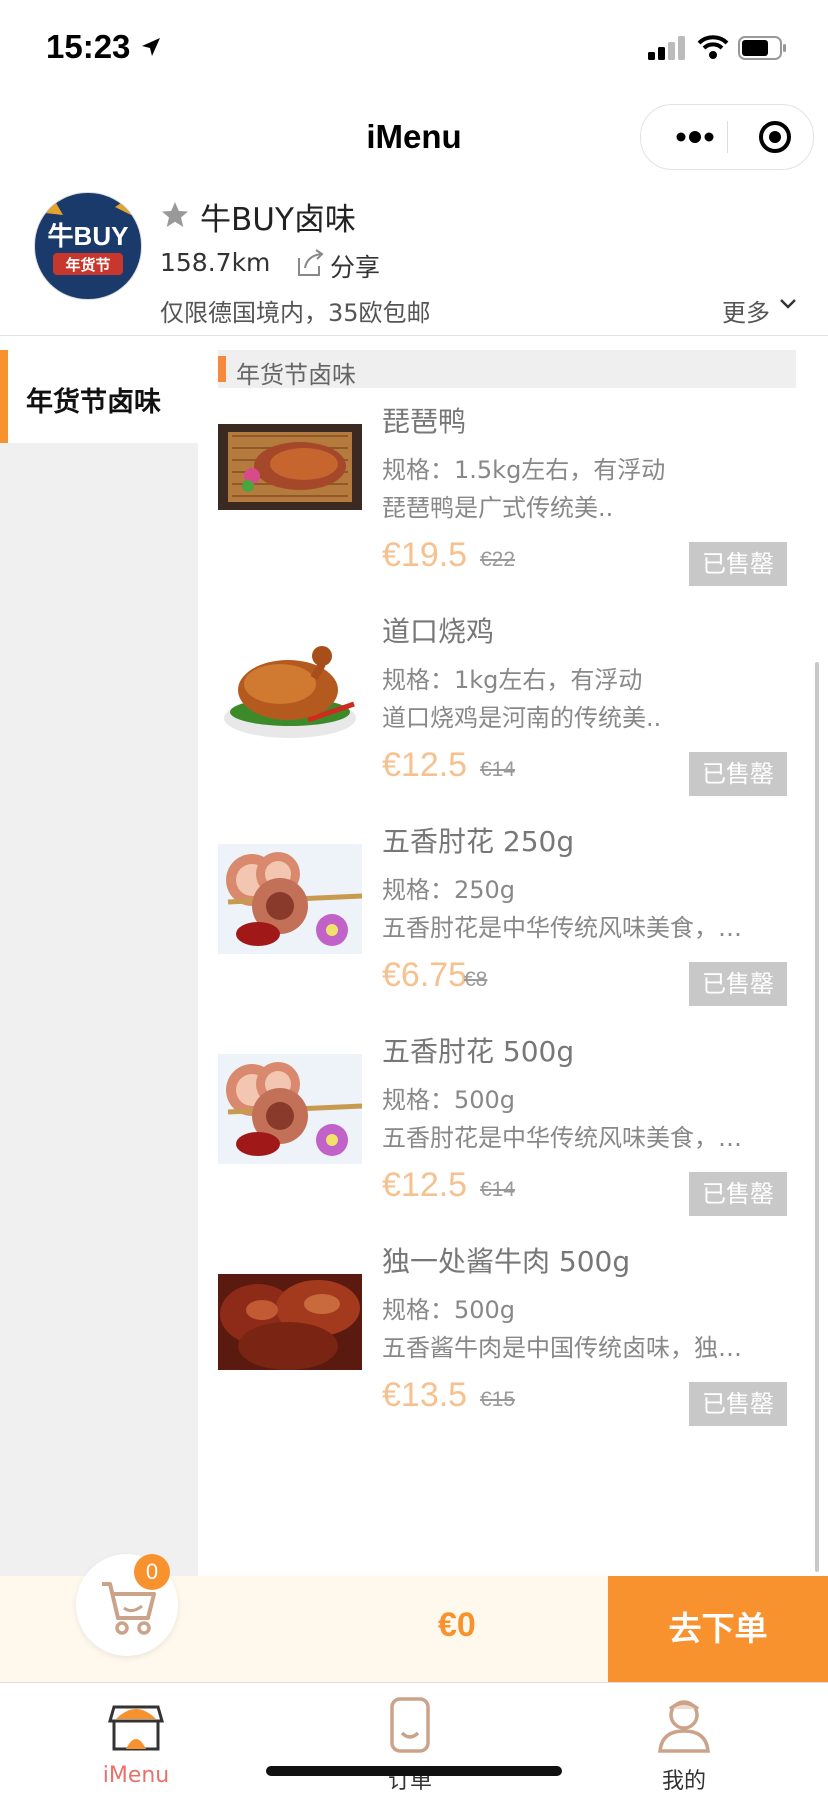  What do you see at coordinates (788, 304) in the screenshot?
I see `chevron-down-icon` at bounding box center [788, 304].